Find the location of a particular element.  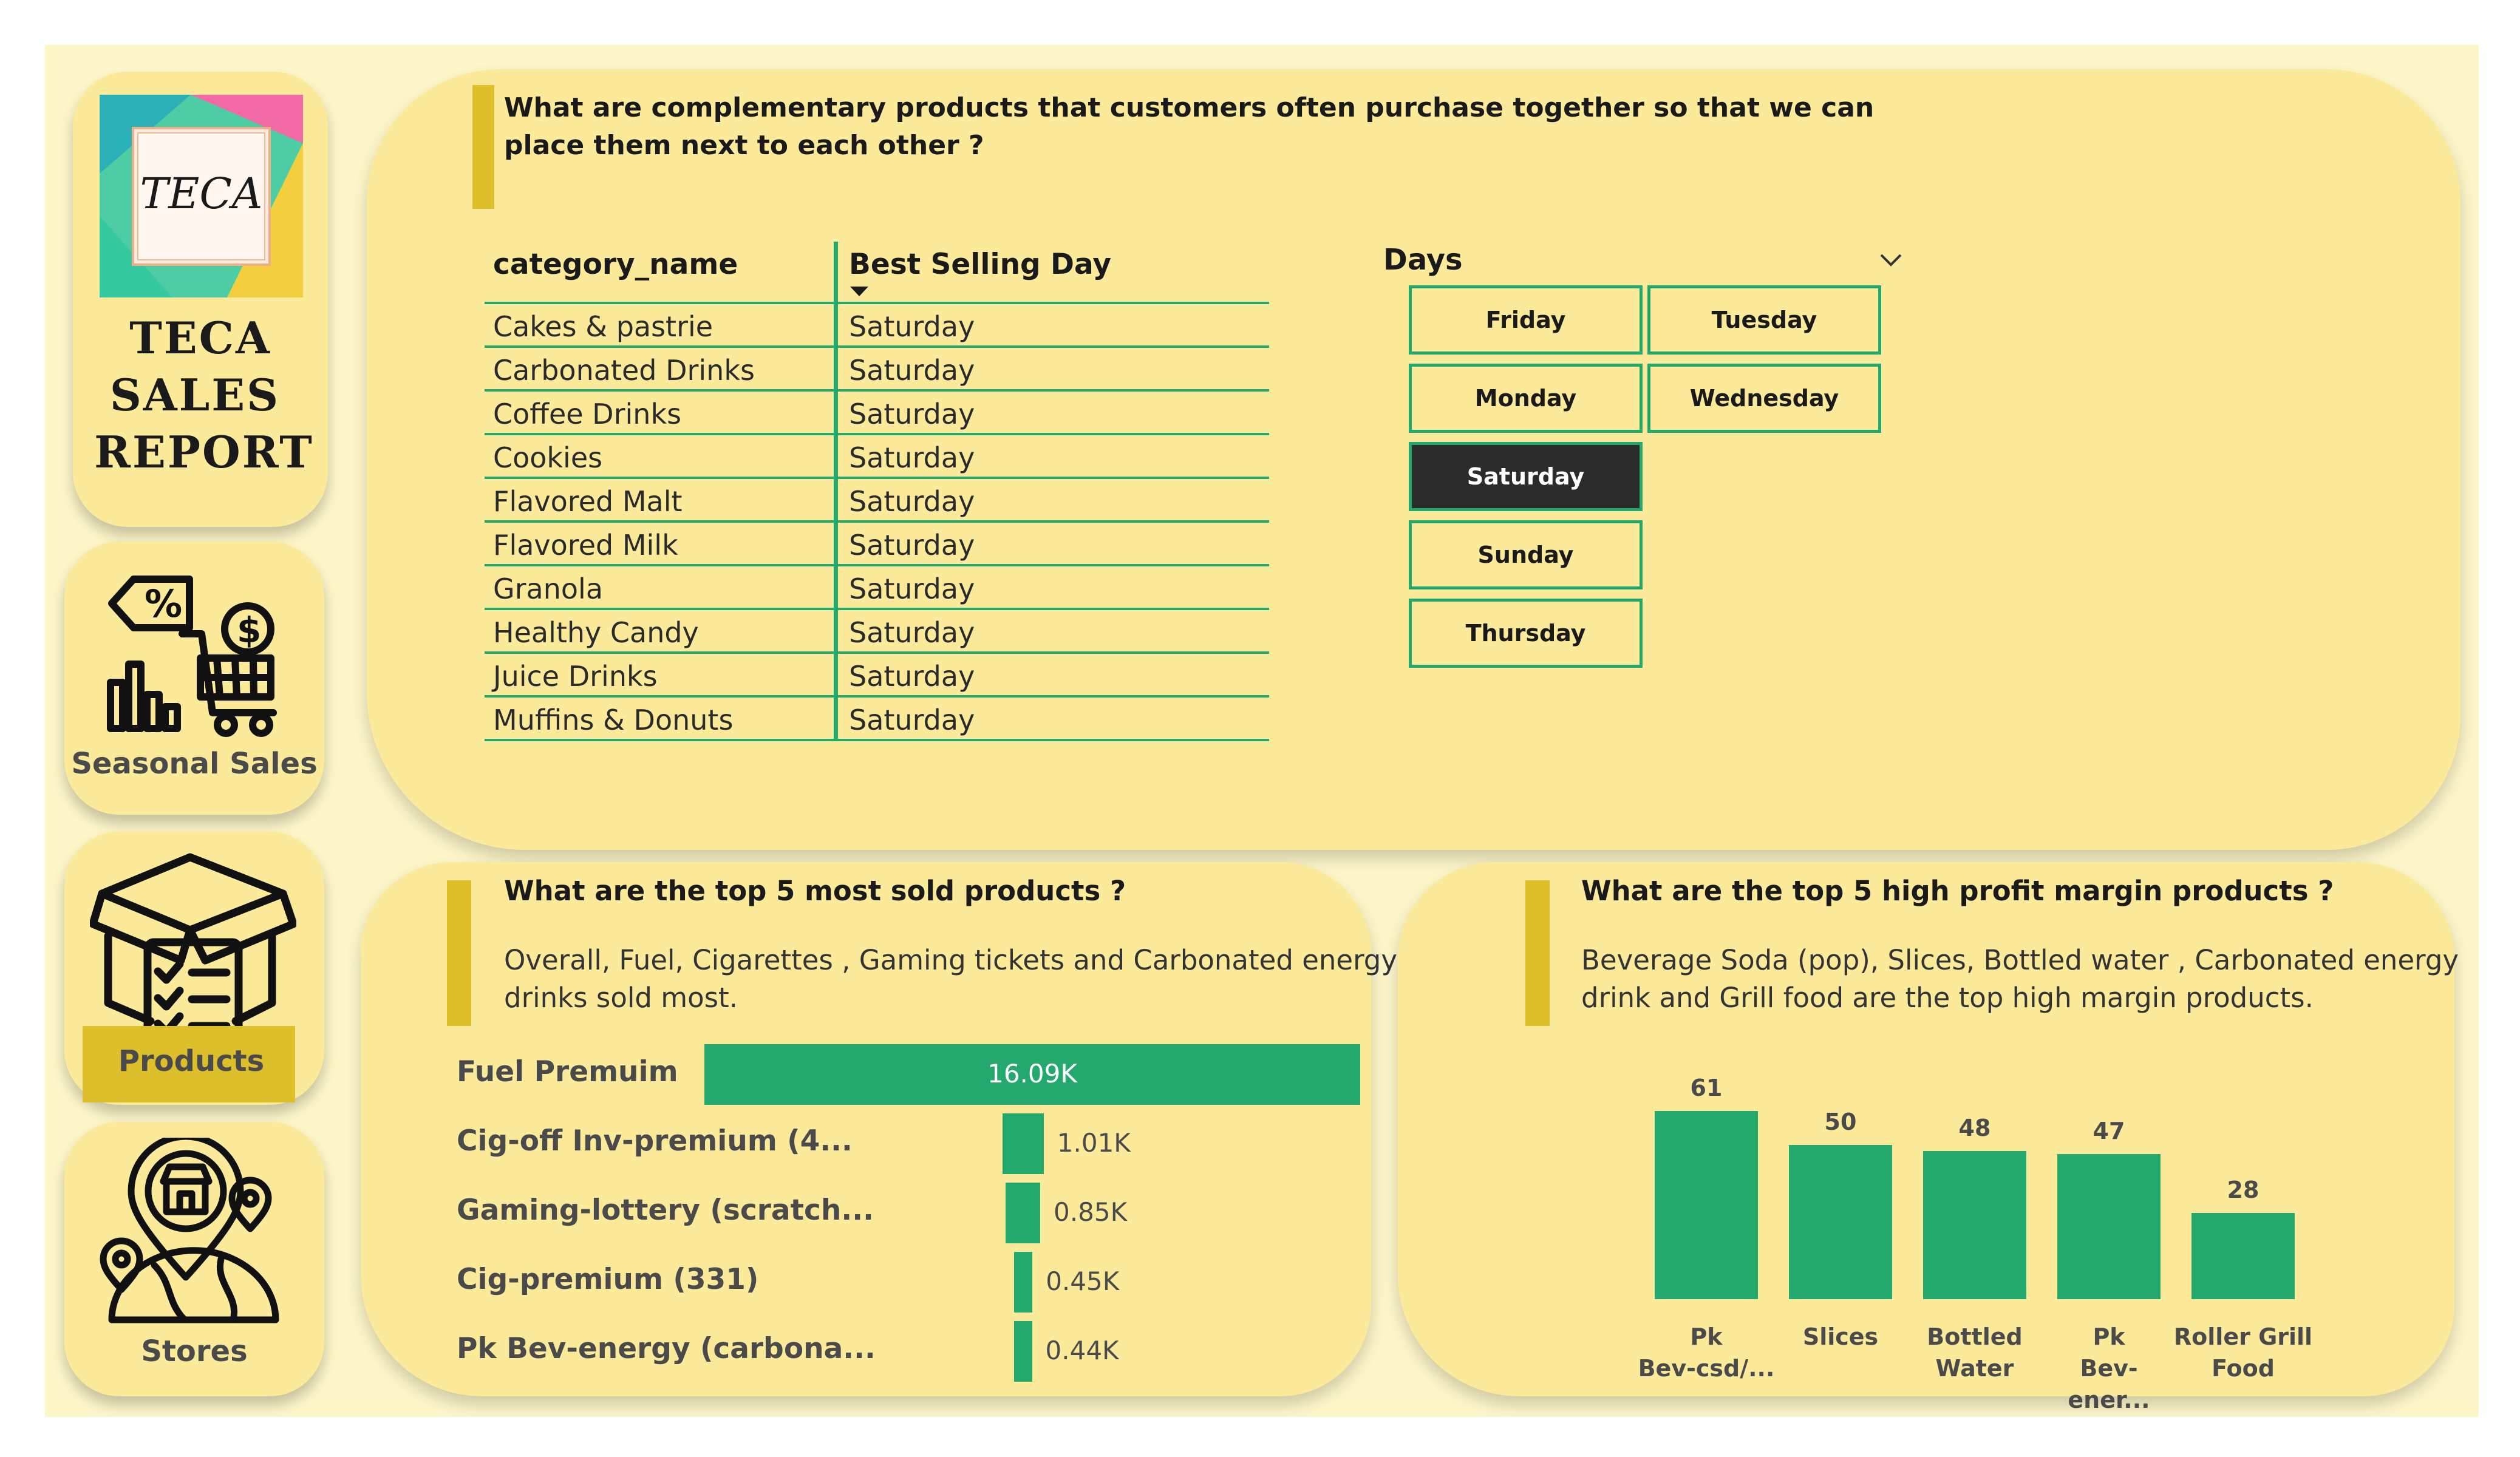

complementary-question-line-2: place them next to each other ? is located at coordinates (744, 145).